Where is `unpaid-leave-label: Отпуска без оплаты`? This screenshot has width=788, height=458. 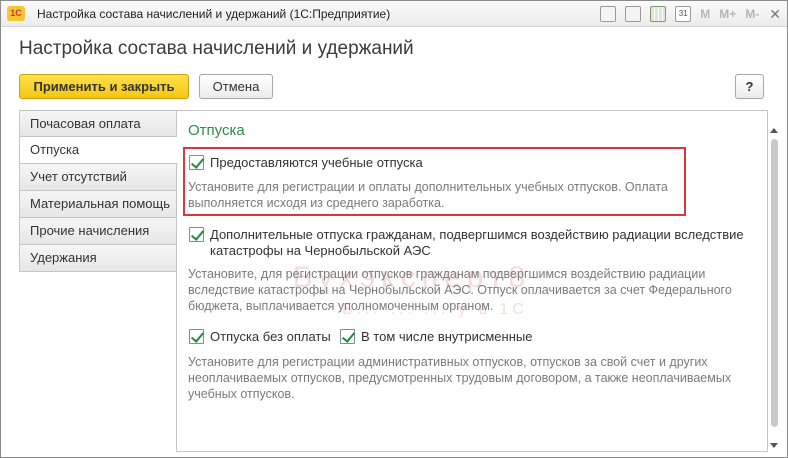 unpaid-leave-label: Отпуска без оплаты is located at coordinates (270, 337).